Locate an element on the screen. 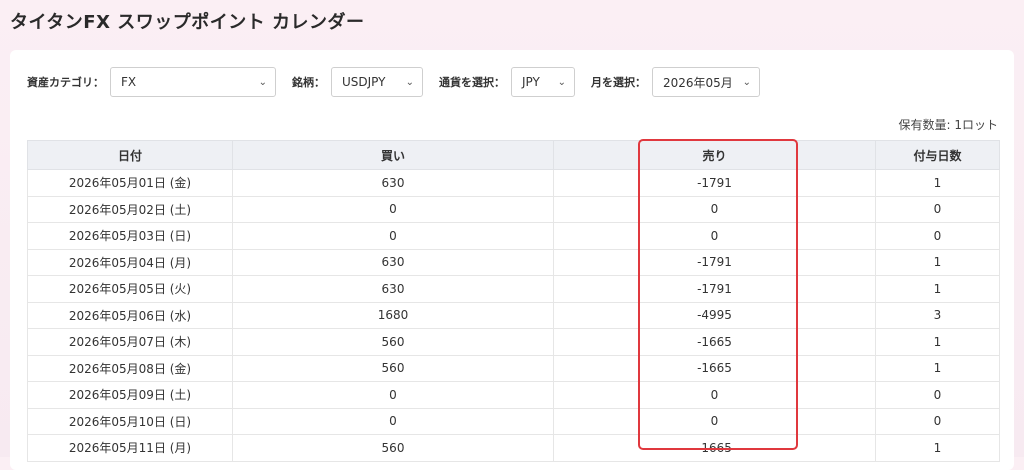  table-row: 2026年05月01日 (金) 630 -1791 1 is located at coordinates (513, 183).